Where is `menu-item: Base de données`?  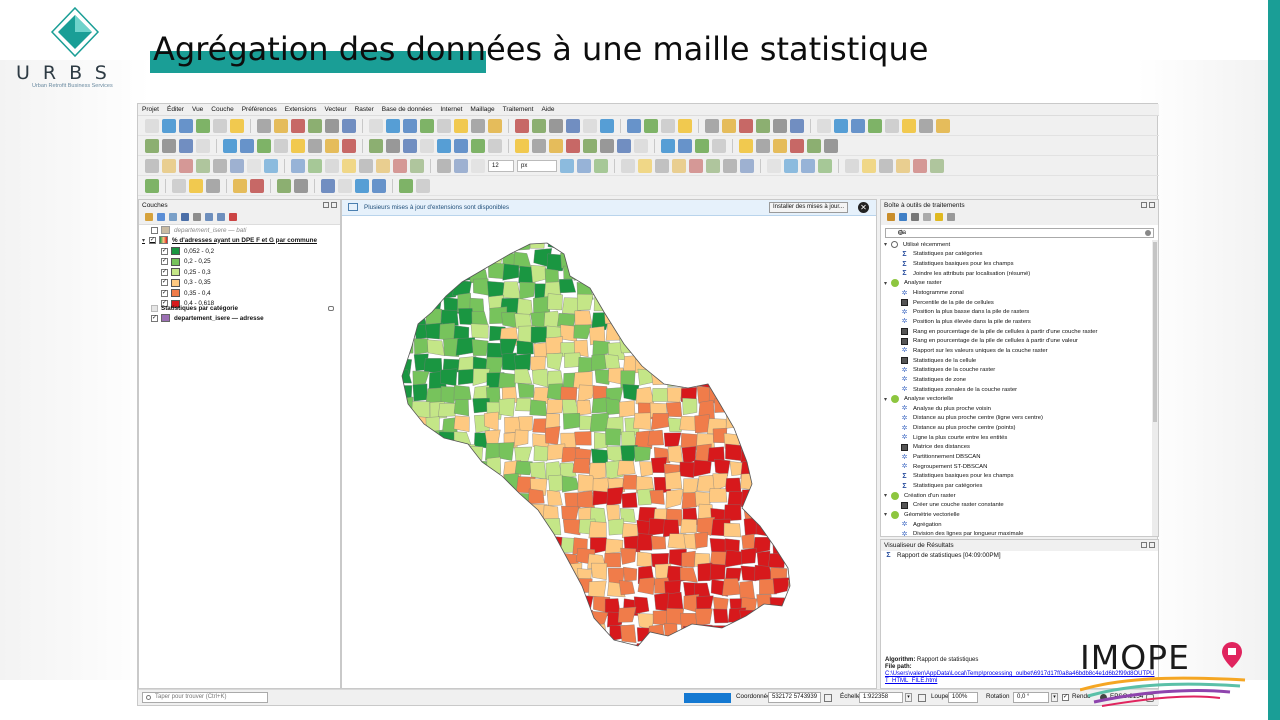
menu-item: Base de données is located at coordinates (407, 109).